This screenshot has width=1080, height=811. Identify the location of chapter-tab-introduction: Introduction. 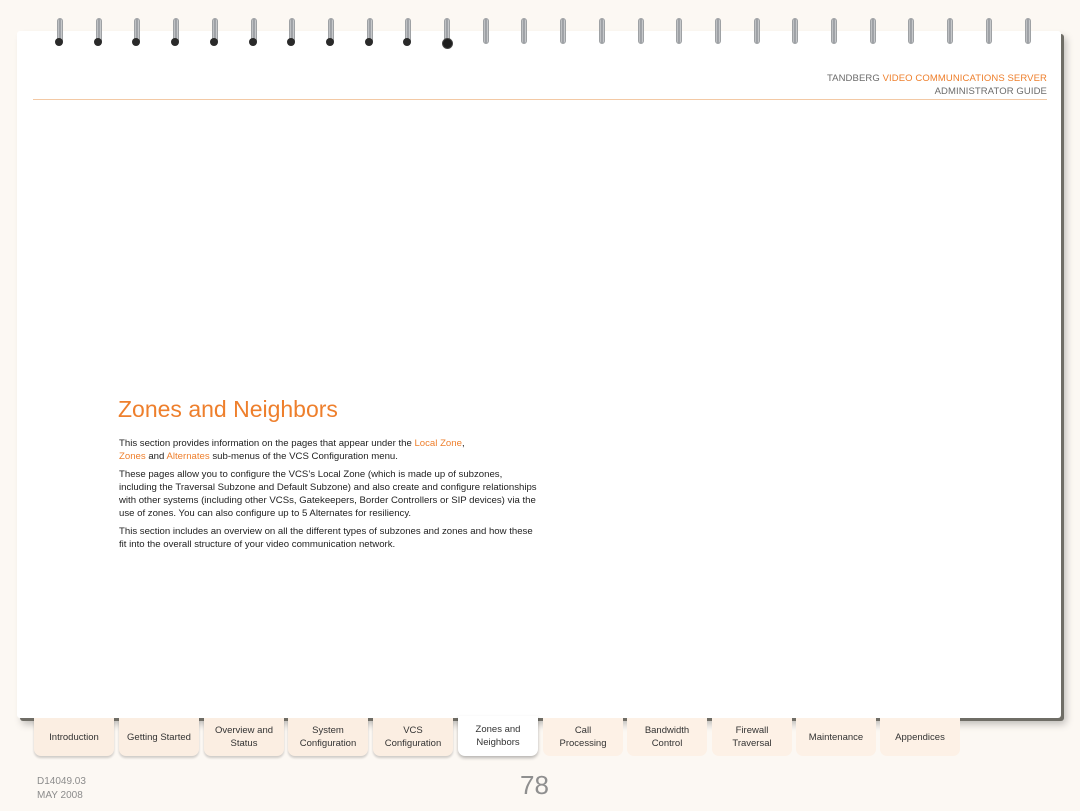
(74, 737).